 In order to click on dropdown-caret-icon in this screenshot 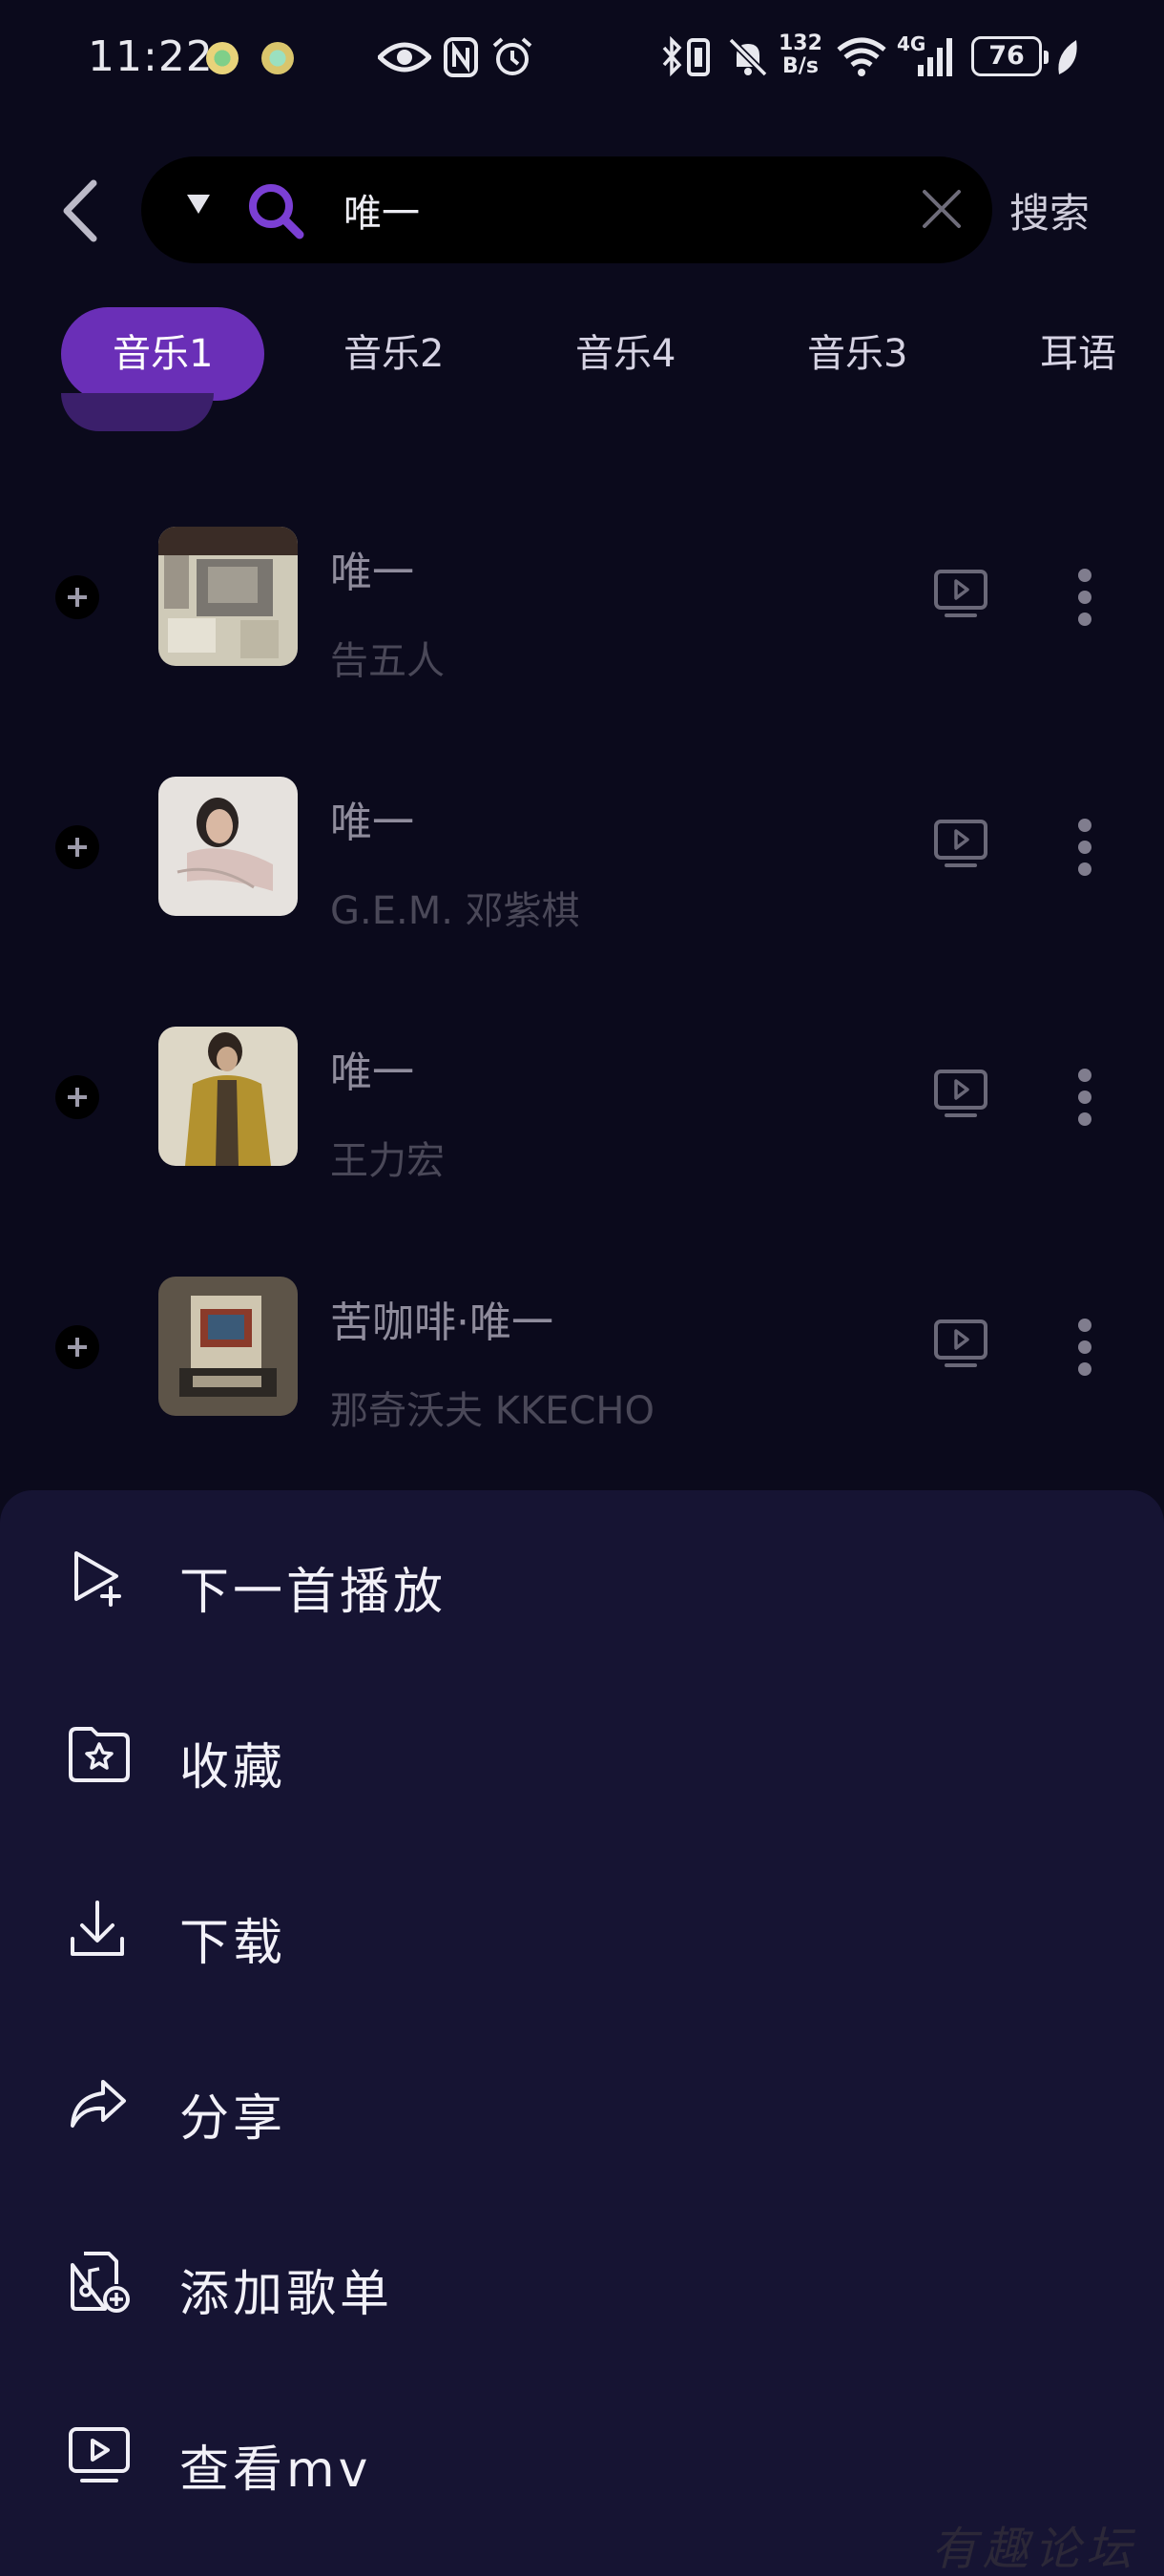, I will do `click(198, 204)`.